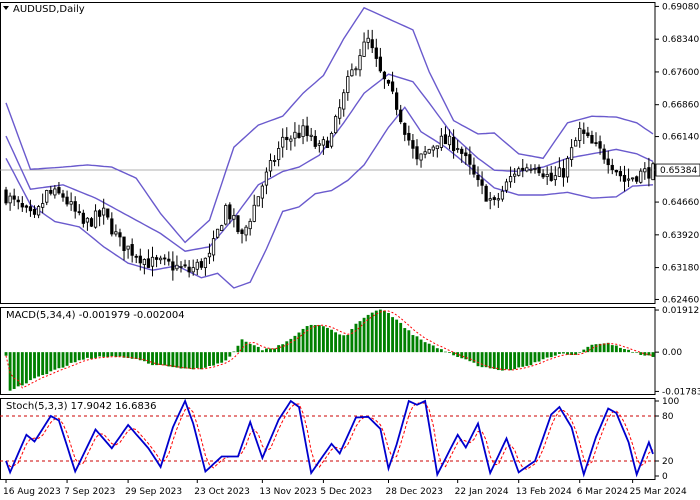 The height and width of the screenshot is (500, 700). What do you see at coordinates (288, 492) in the screenshot?
I see `x-tick-label: 13 Nov 2023` at bounding box center [288, 492].